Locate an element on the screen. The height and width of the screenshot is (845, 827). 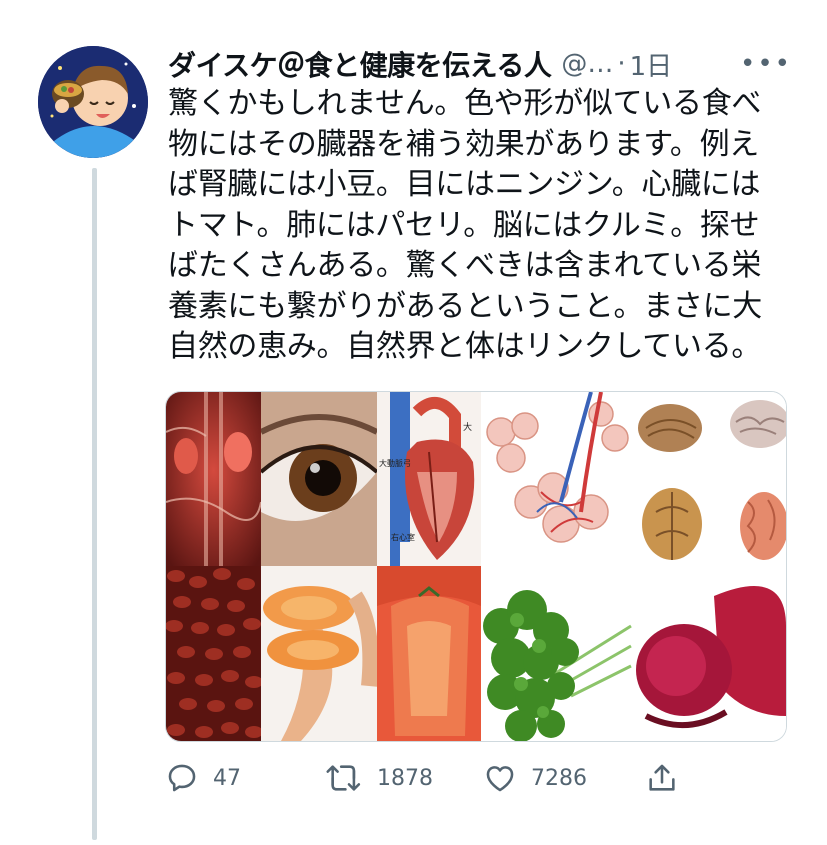
share-button is located at coordinates (669, 778).